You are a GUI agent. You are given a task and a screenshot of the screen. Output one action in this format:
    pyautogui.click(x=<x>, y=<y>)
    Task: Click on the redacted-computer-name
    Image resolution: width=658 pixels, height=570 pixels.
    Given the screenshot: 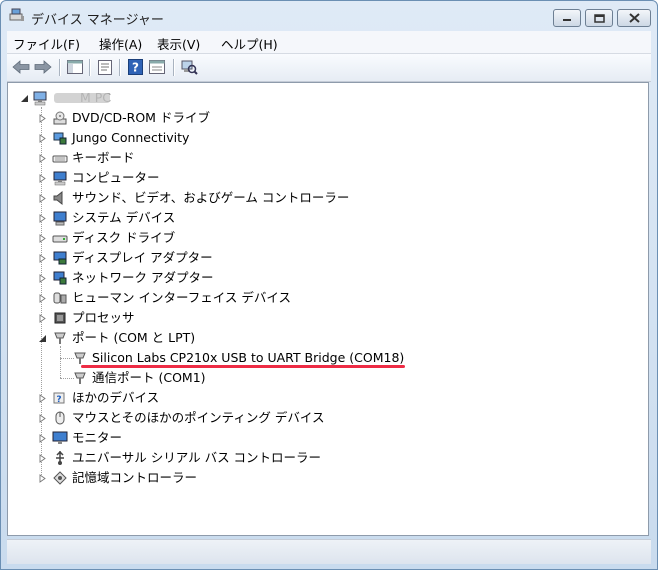 What is the action you would take?
    pyautogui.click(x=82, y=98)
    